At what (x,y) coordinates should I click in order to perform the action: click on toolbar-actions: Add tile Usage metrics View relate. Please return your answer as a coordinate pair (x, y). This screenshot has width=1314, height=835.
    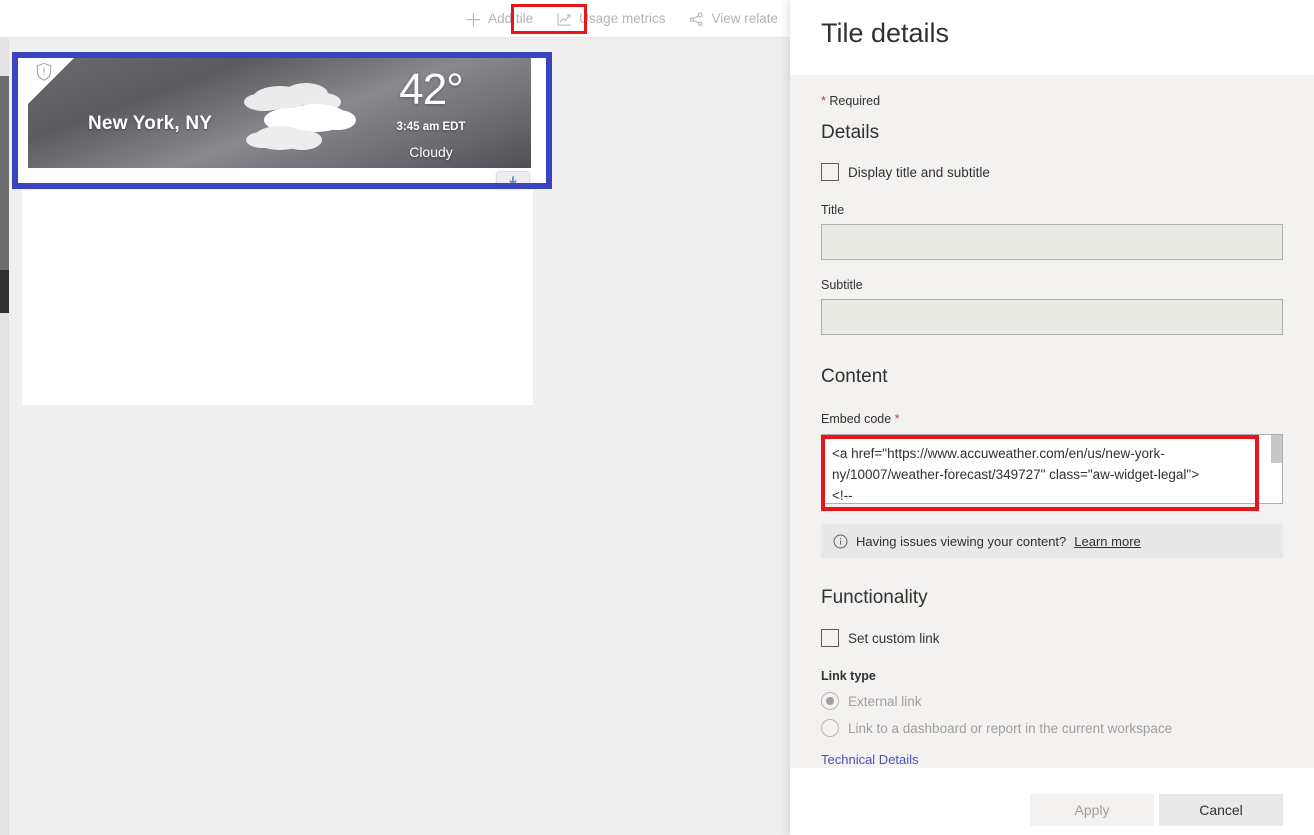
    Looking at the image, I should click on (622, 19).